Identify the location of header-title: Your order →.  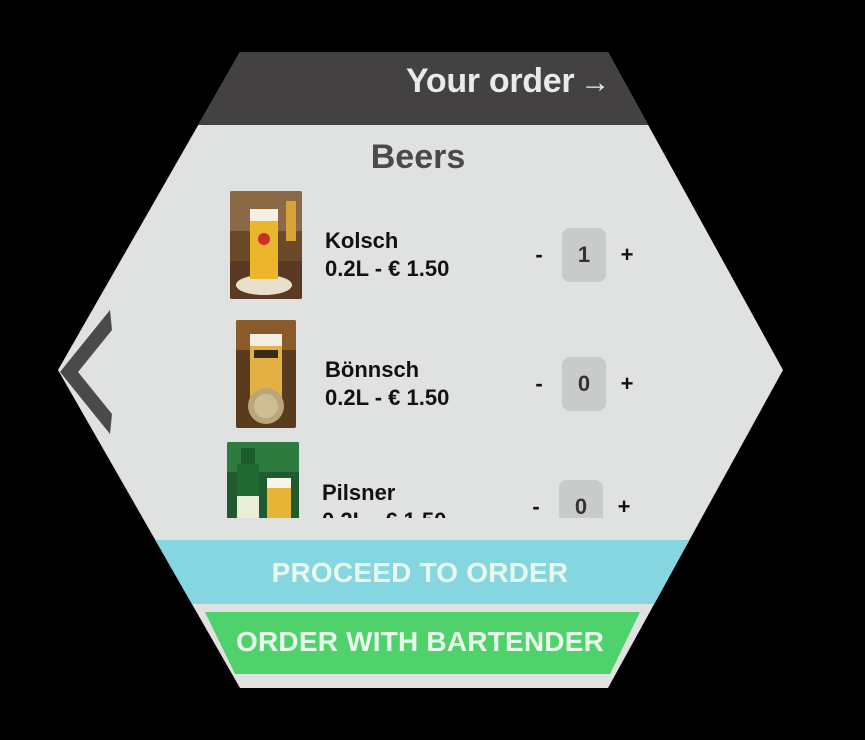
(495, 81).